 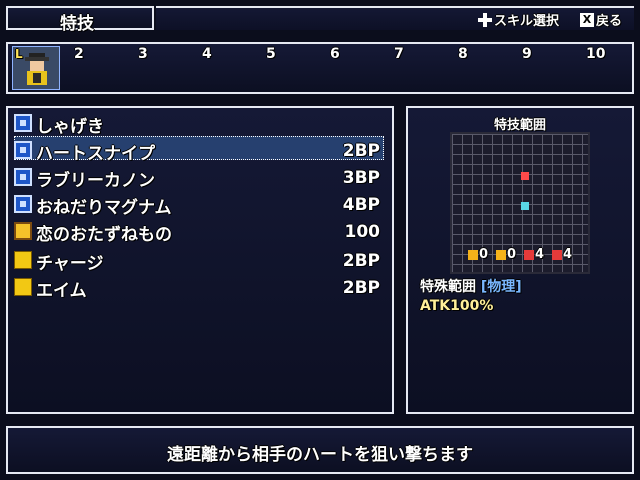 I want to click on special-range-prefix: 特殊範囲, so click(x=448, y=287).